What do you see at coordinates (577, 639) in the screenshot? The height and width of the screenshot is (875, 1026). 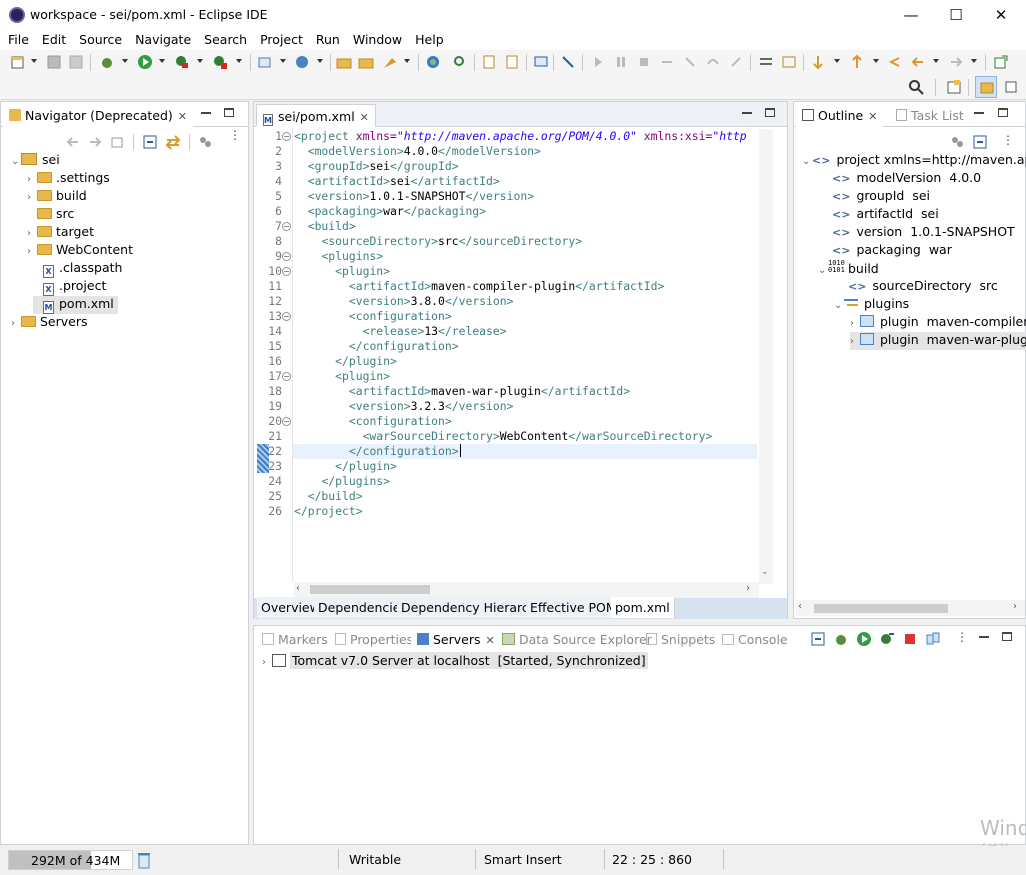 I see `tab-data-source-explorer: Data Source Explorer` at bounding box center [577, 639].